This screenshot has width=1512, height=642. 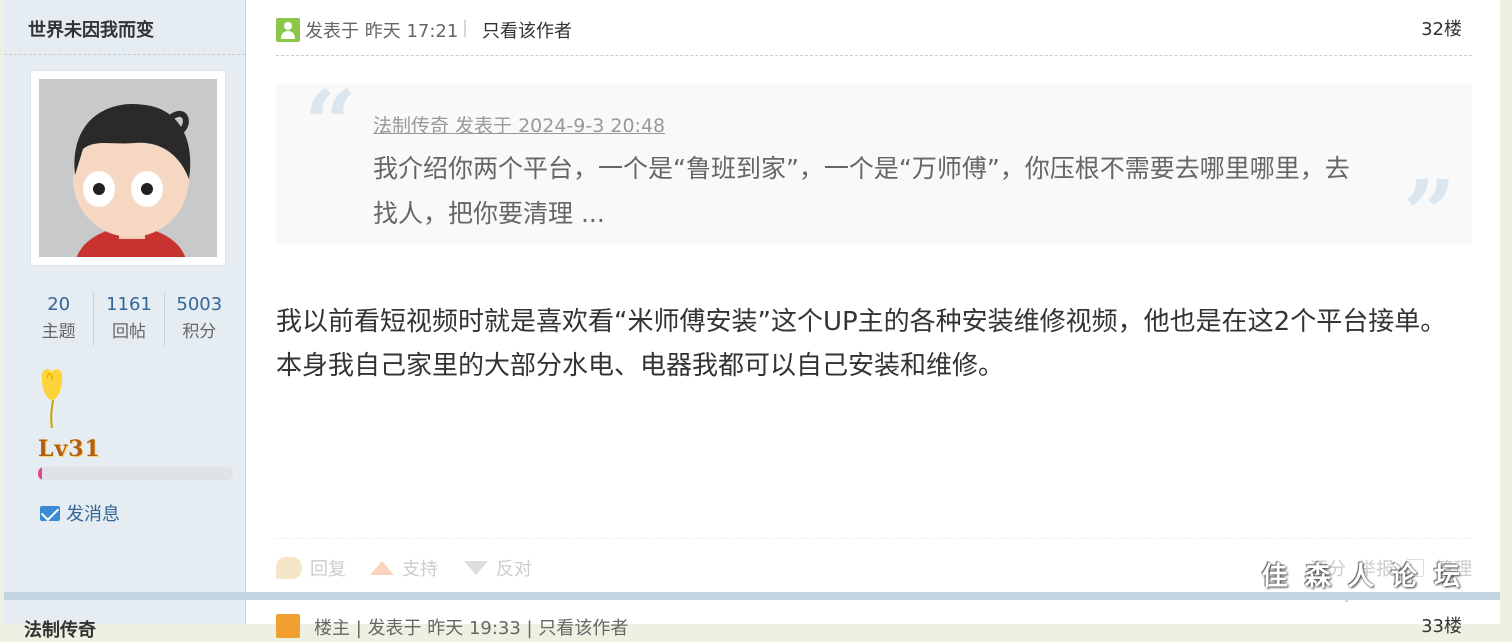 I want to click on post-time: 发表于 昨天 17:21, so click(x=382, y=31).